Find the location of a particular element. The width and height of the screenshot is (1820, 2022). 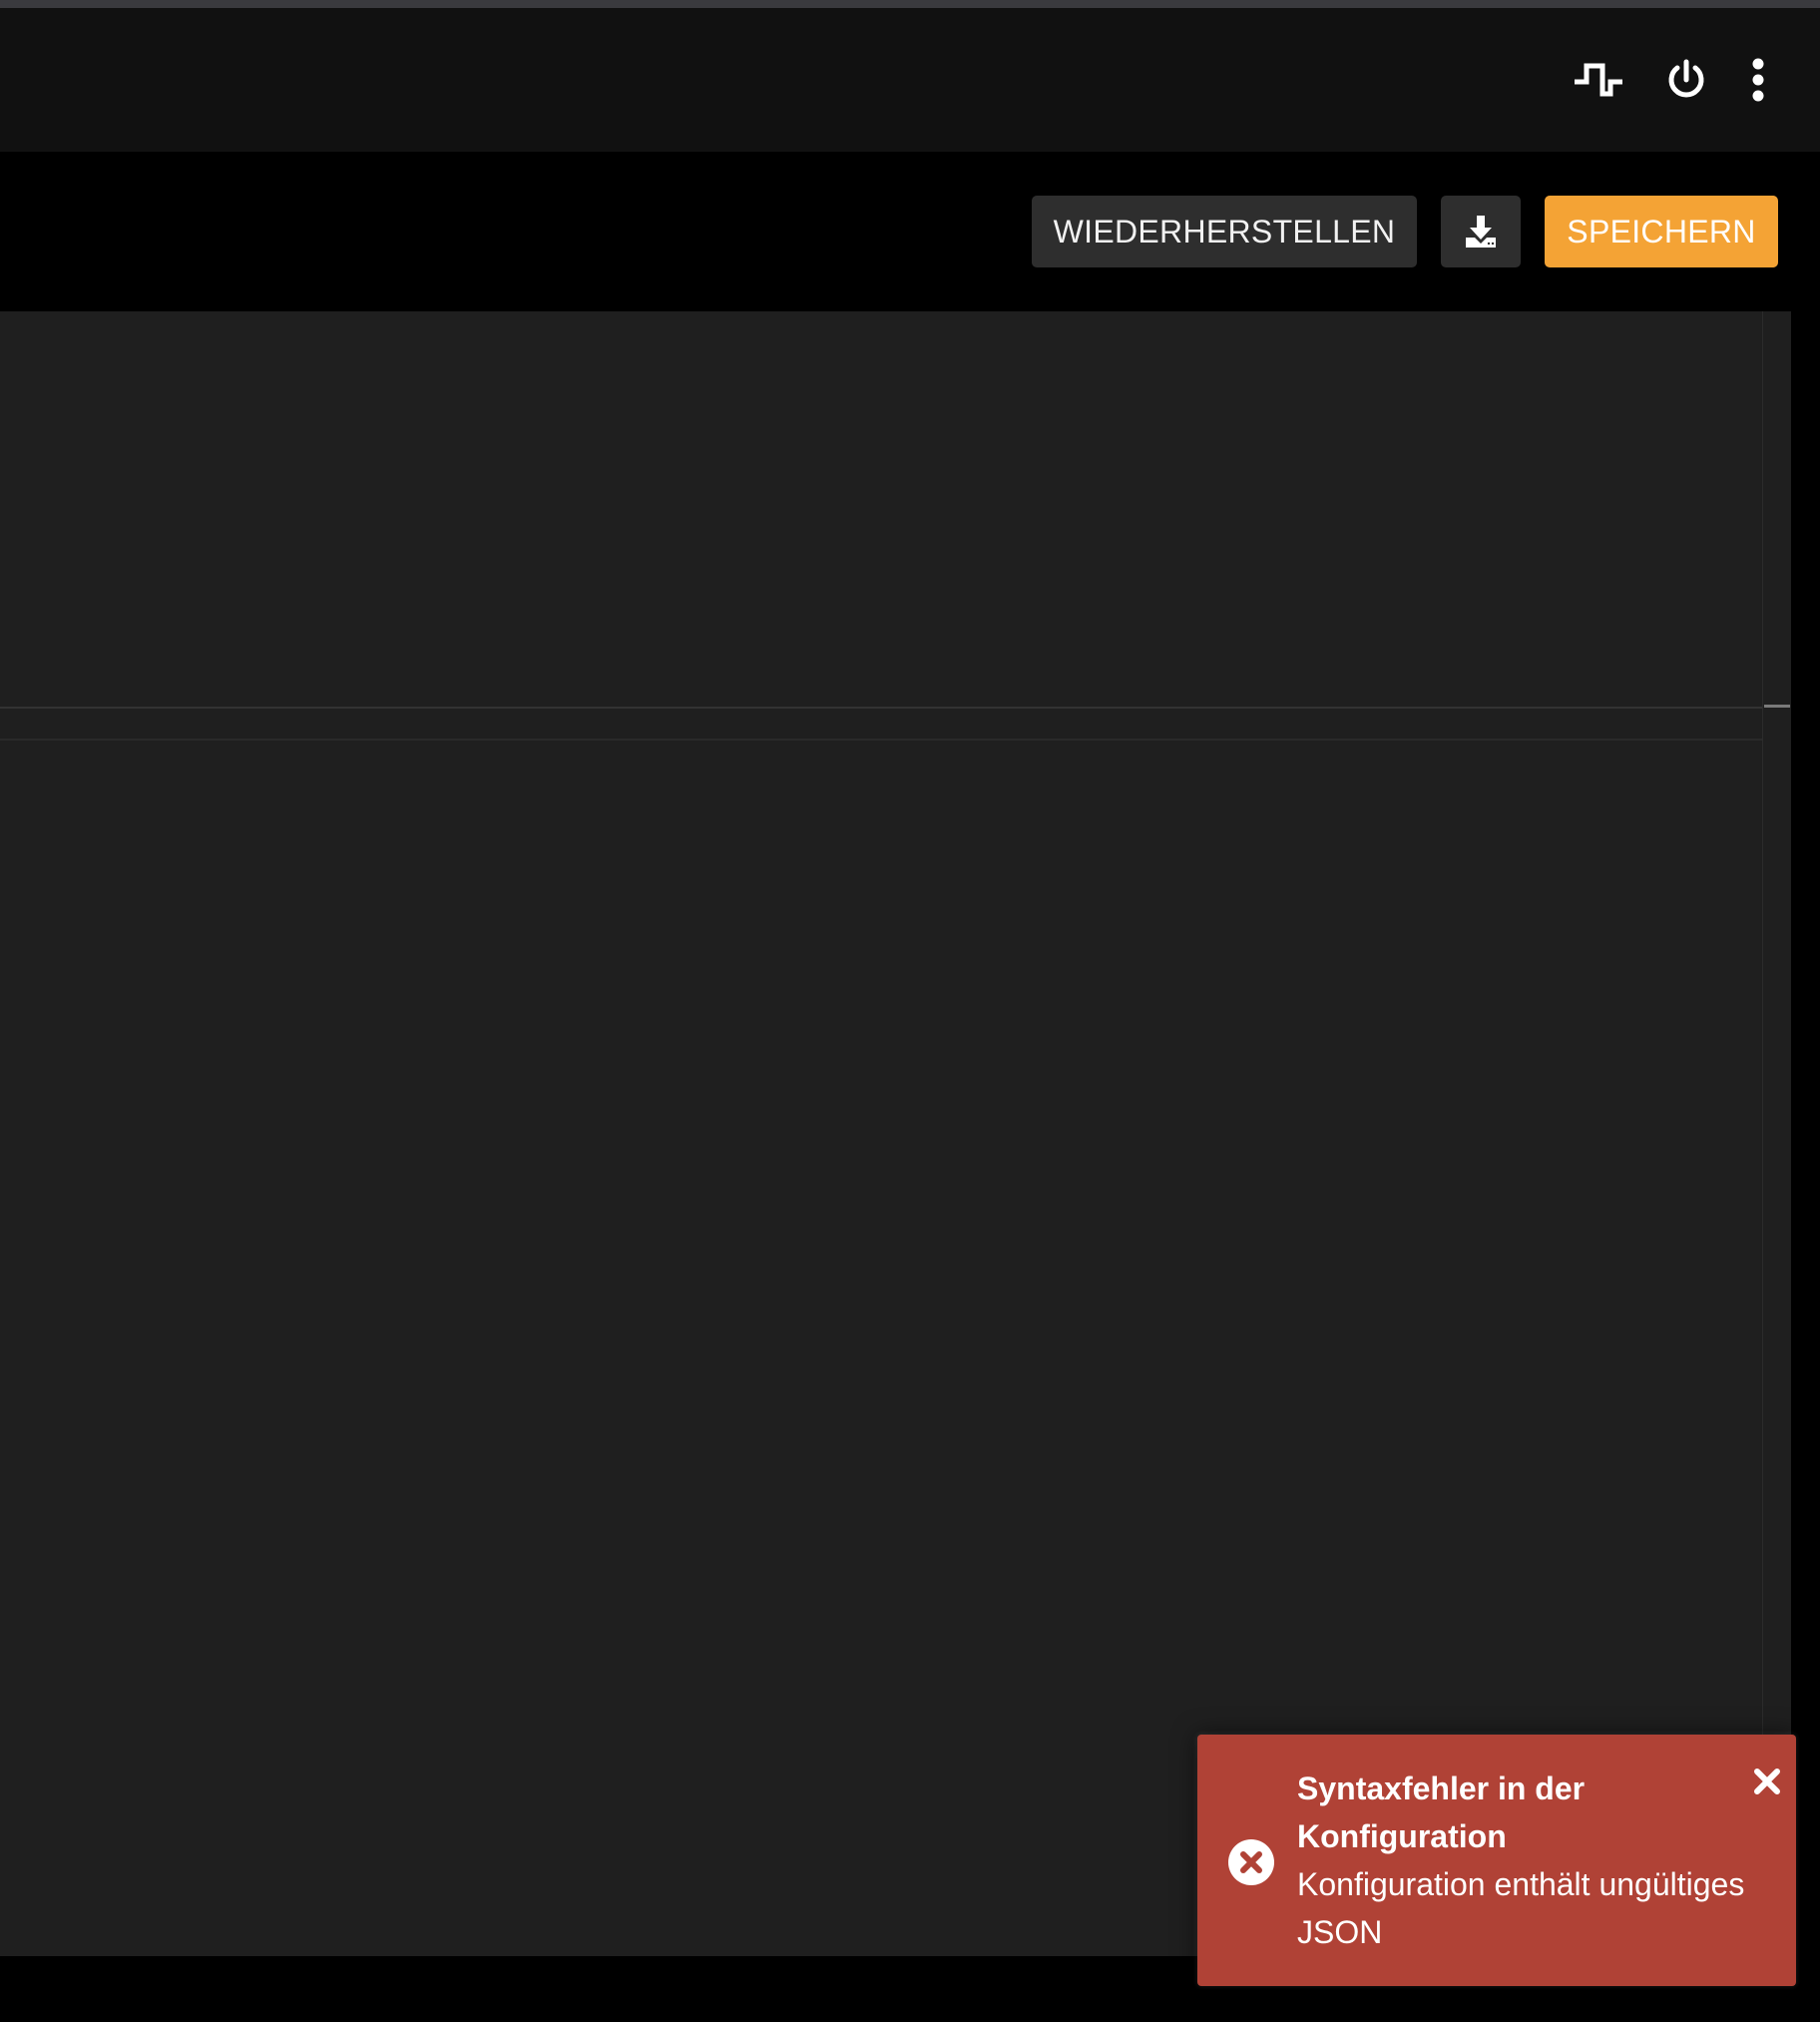

pulse-icon is located at coordinates (1598, 80).